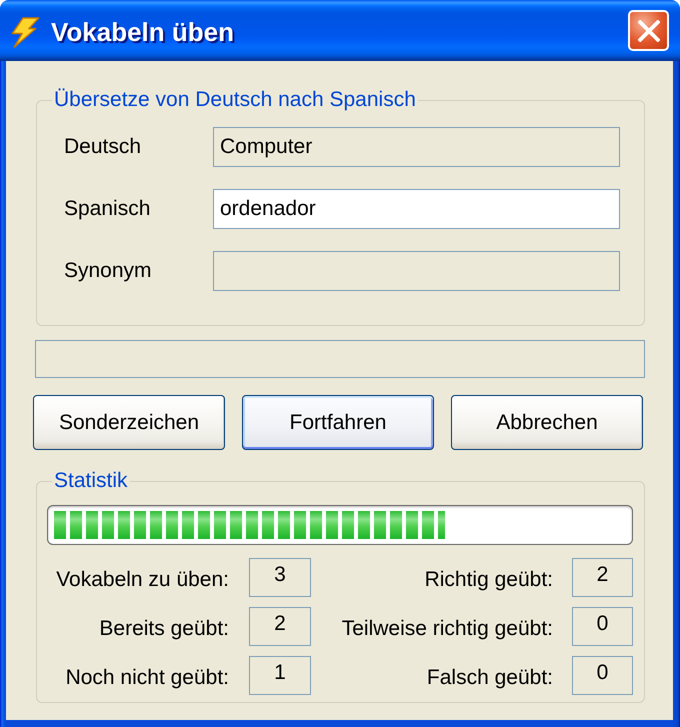 Image resolution: width=680 pixels, height=727 pixels. I want to click on counter-value: 3, so click(280, 577).